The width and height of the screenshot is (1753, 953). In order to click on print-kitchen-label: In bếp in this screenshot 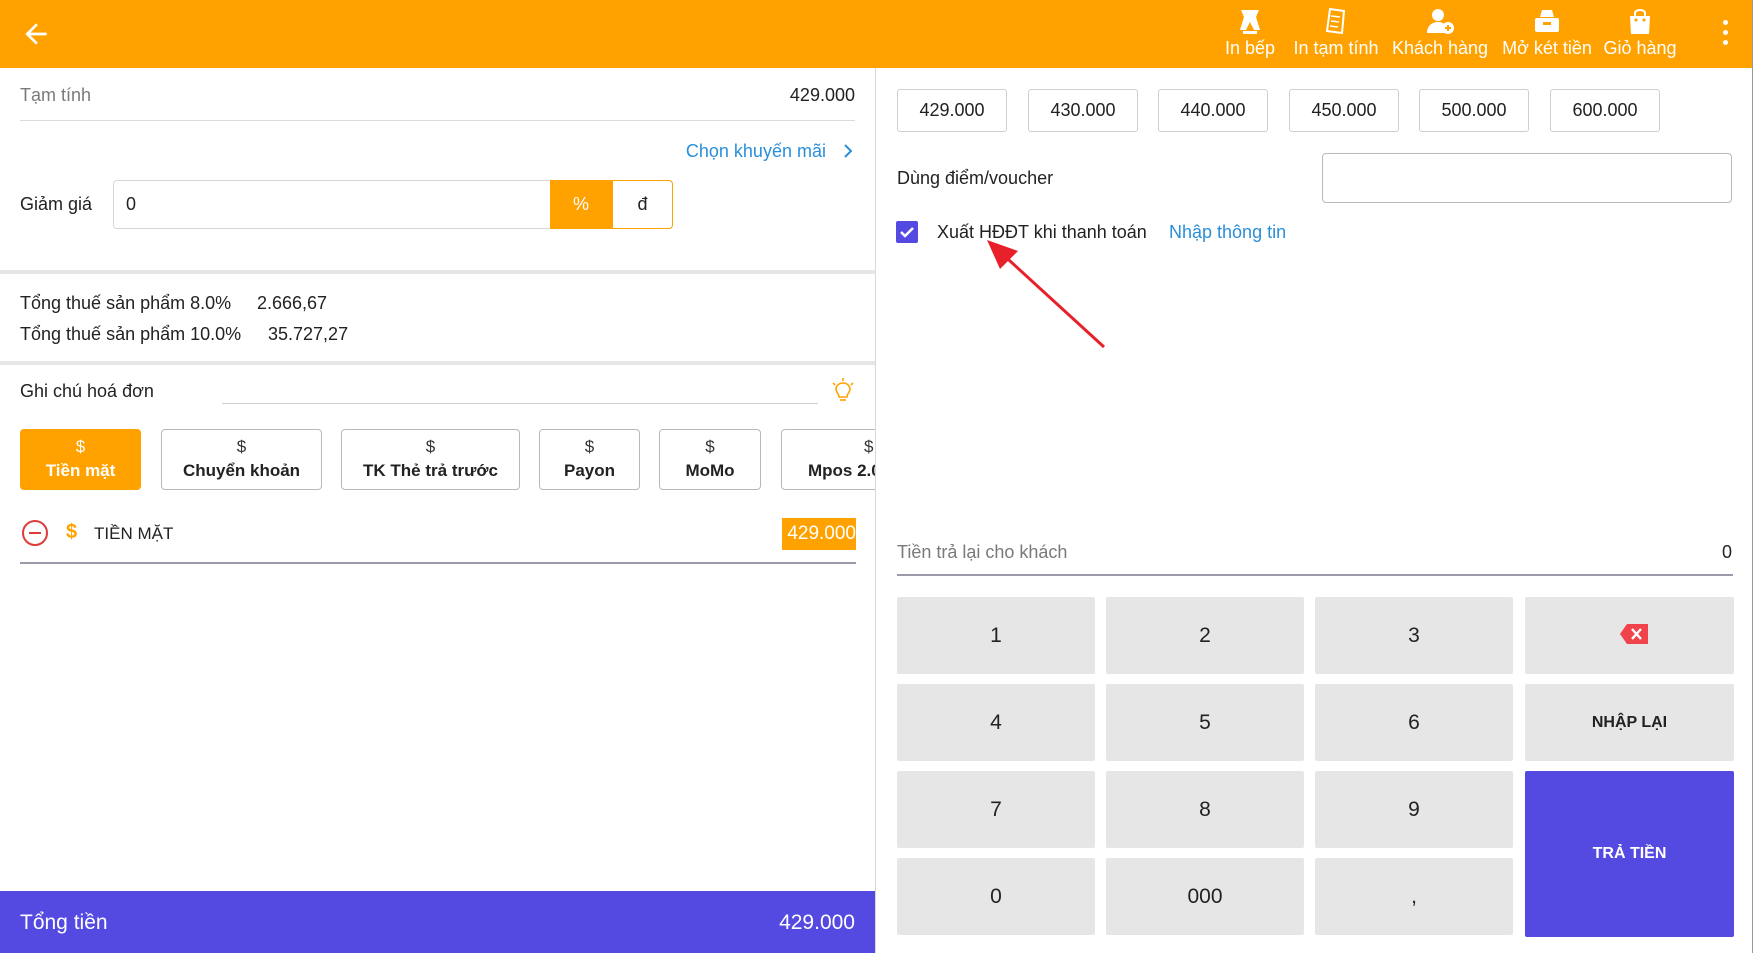, I will do `click(1250, 48)`.